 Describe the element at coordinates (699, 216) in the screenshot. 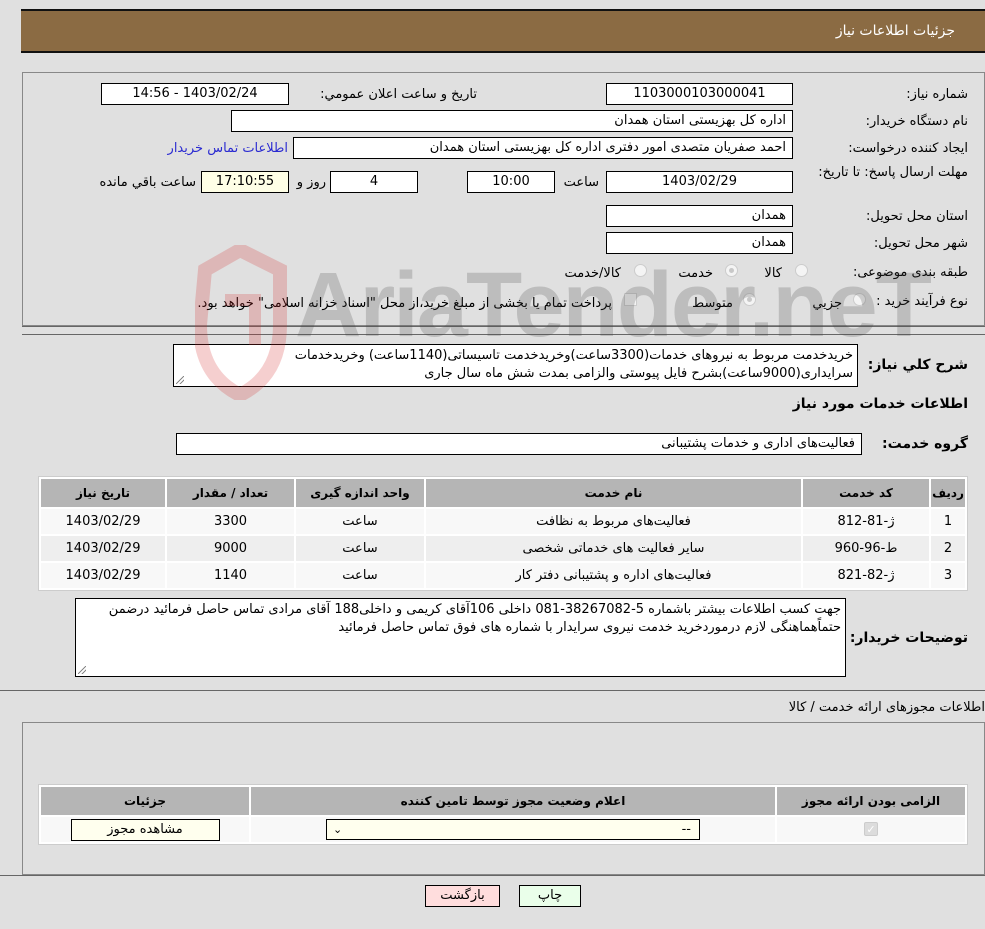

I see `province-field: همدان` at that location.